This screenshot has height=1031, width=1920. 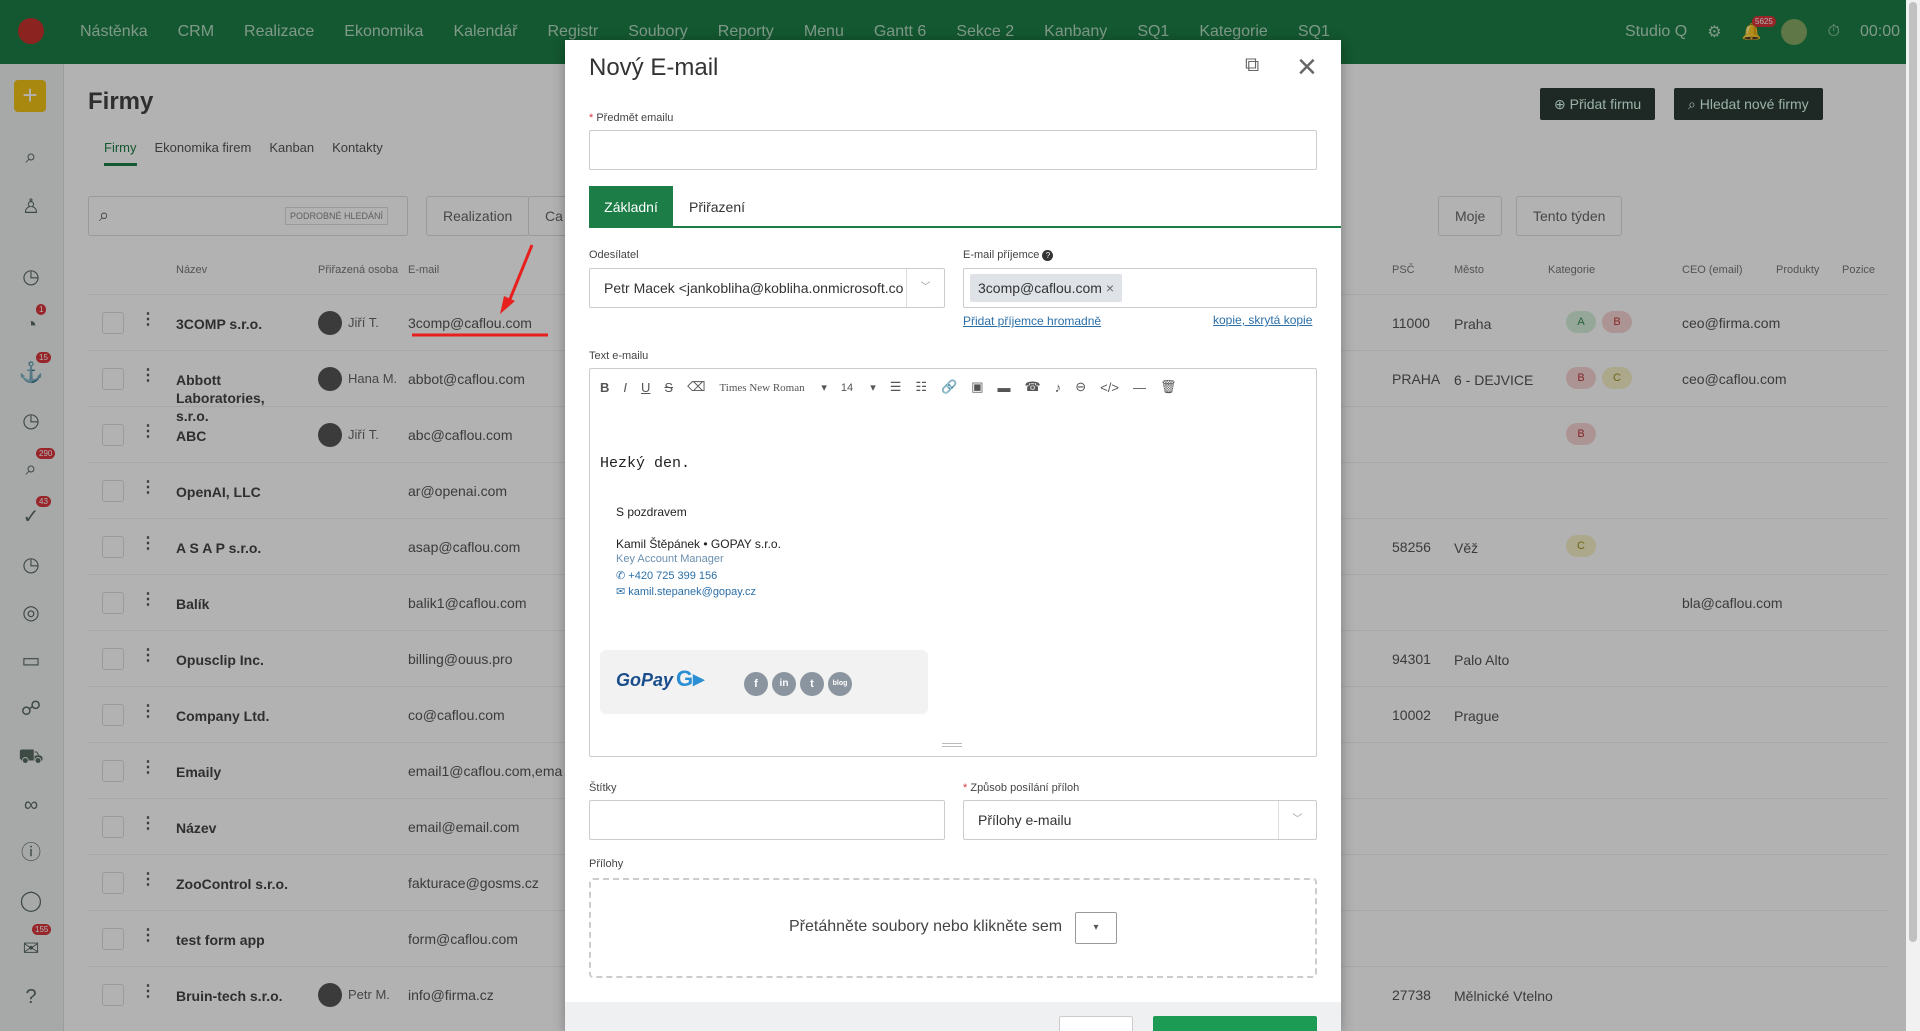 I want to click on bold-icon: B, so click(x=604, y=387).